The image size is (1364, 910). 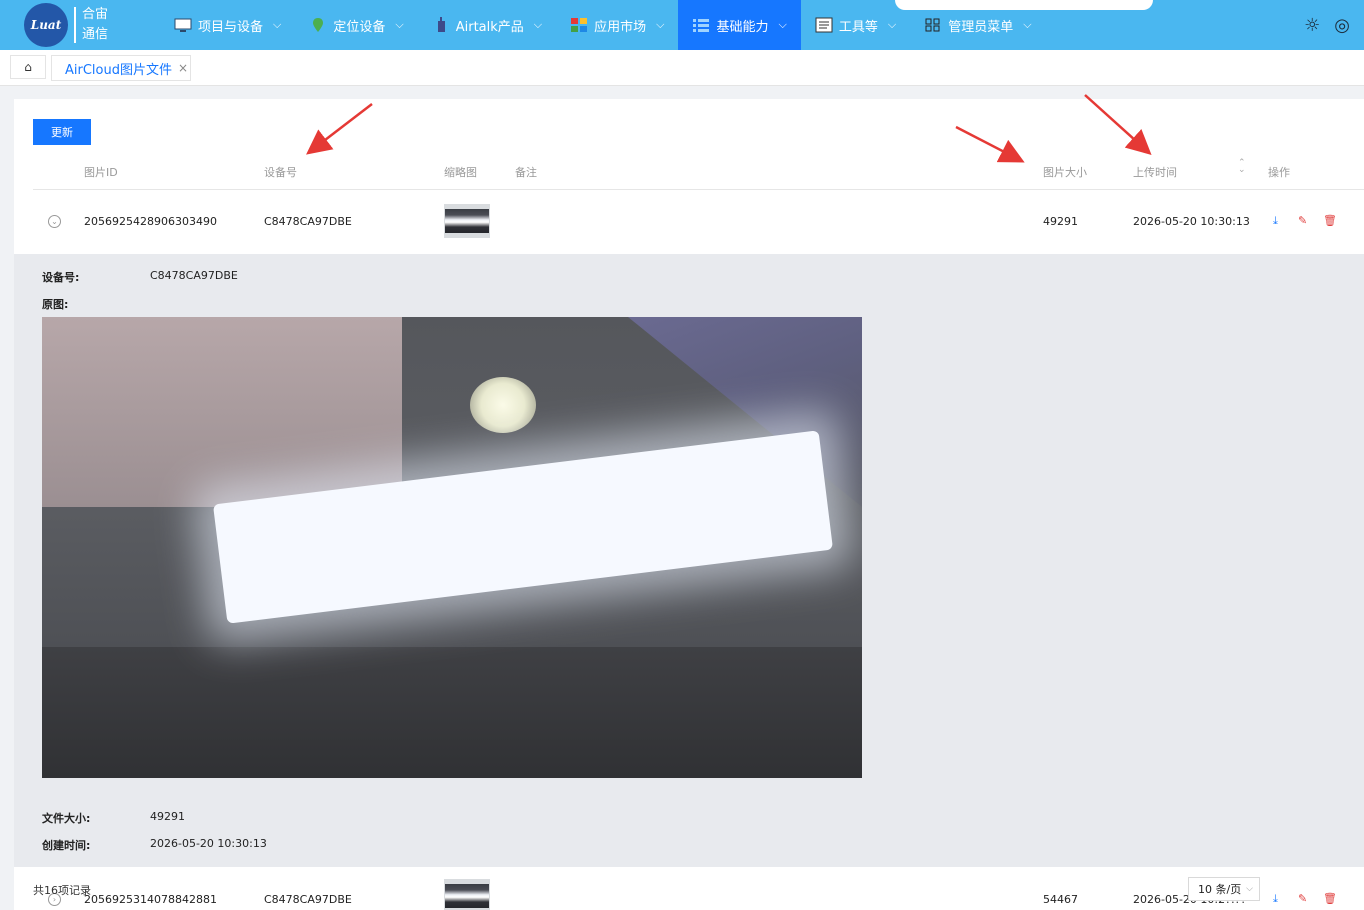 I want to click on sort-icon: ⌃ ⌄, so click(x=1242, y=167).